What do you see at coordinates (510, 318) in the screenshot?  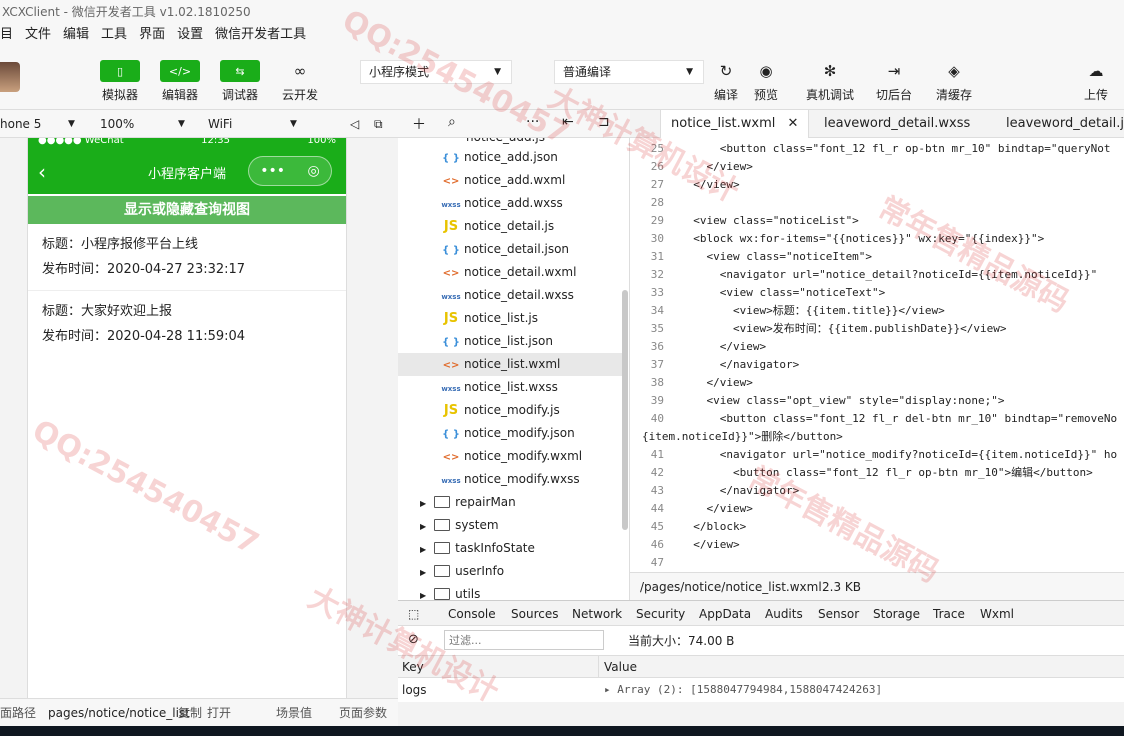 I see `tree-file: JS notice_list.js` at bounding box center [510, 318].